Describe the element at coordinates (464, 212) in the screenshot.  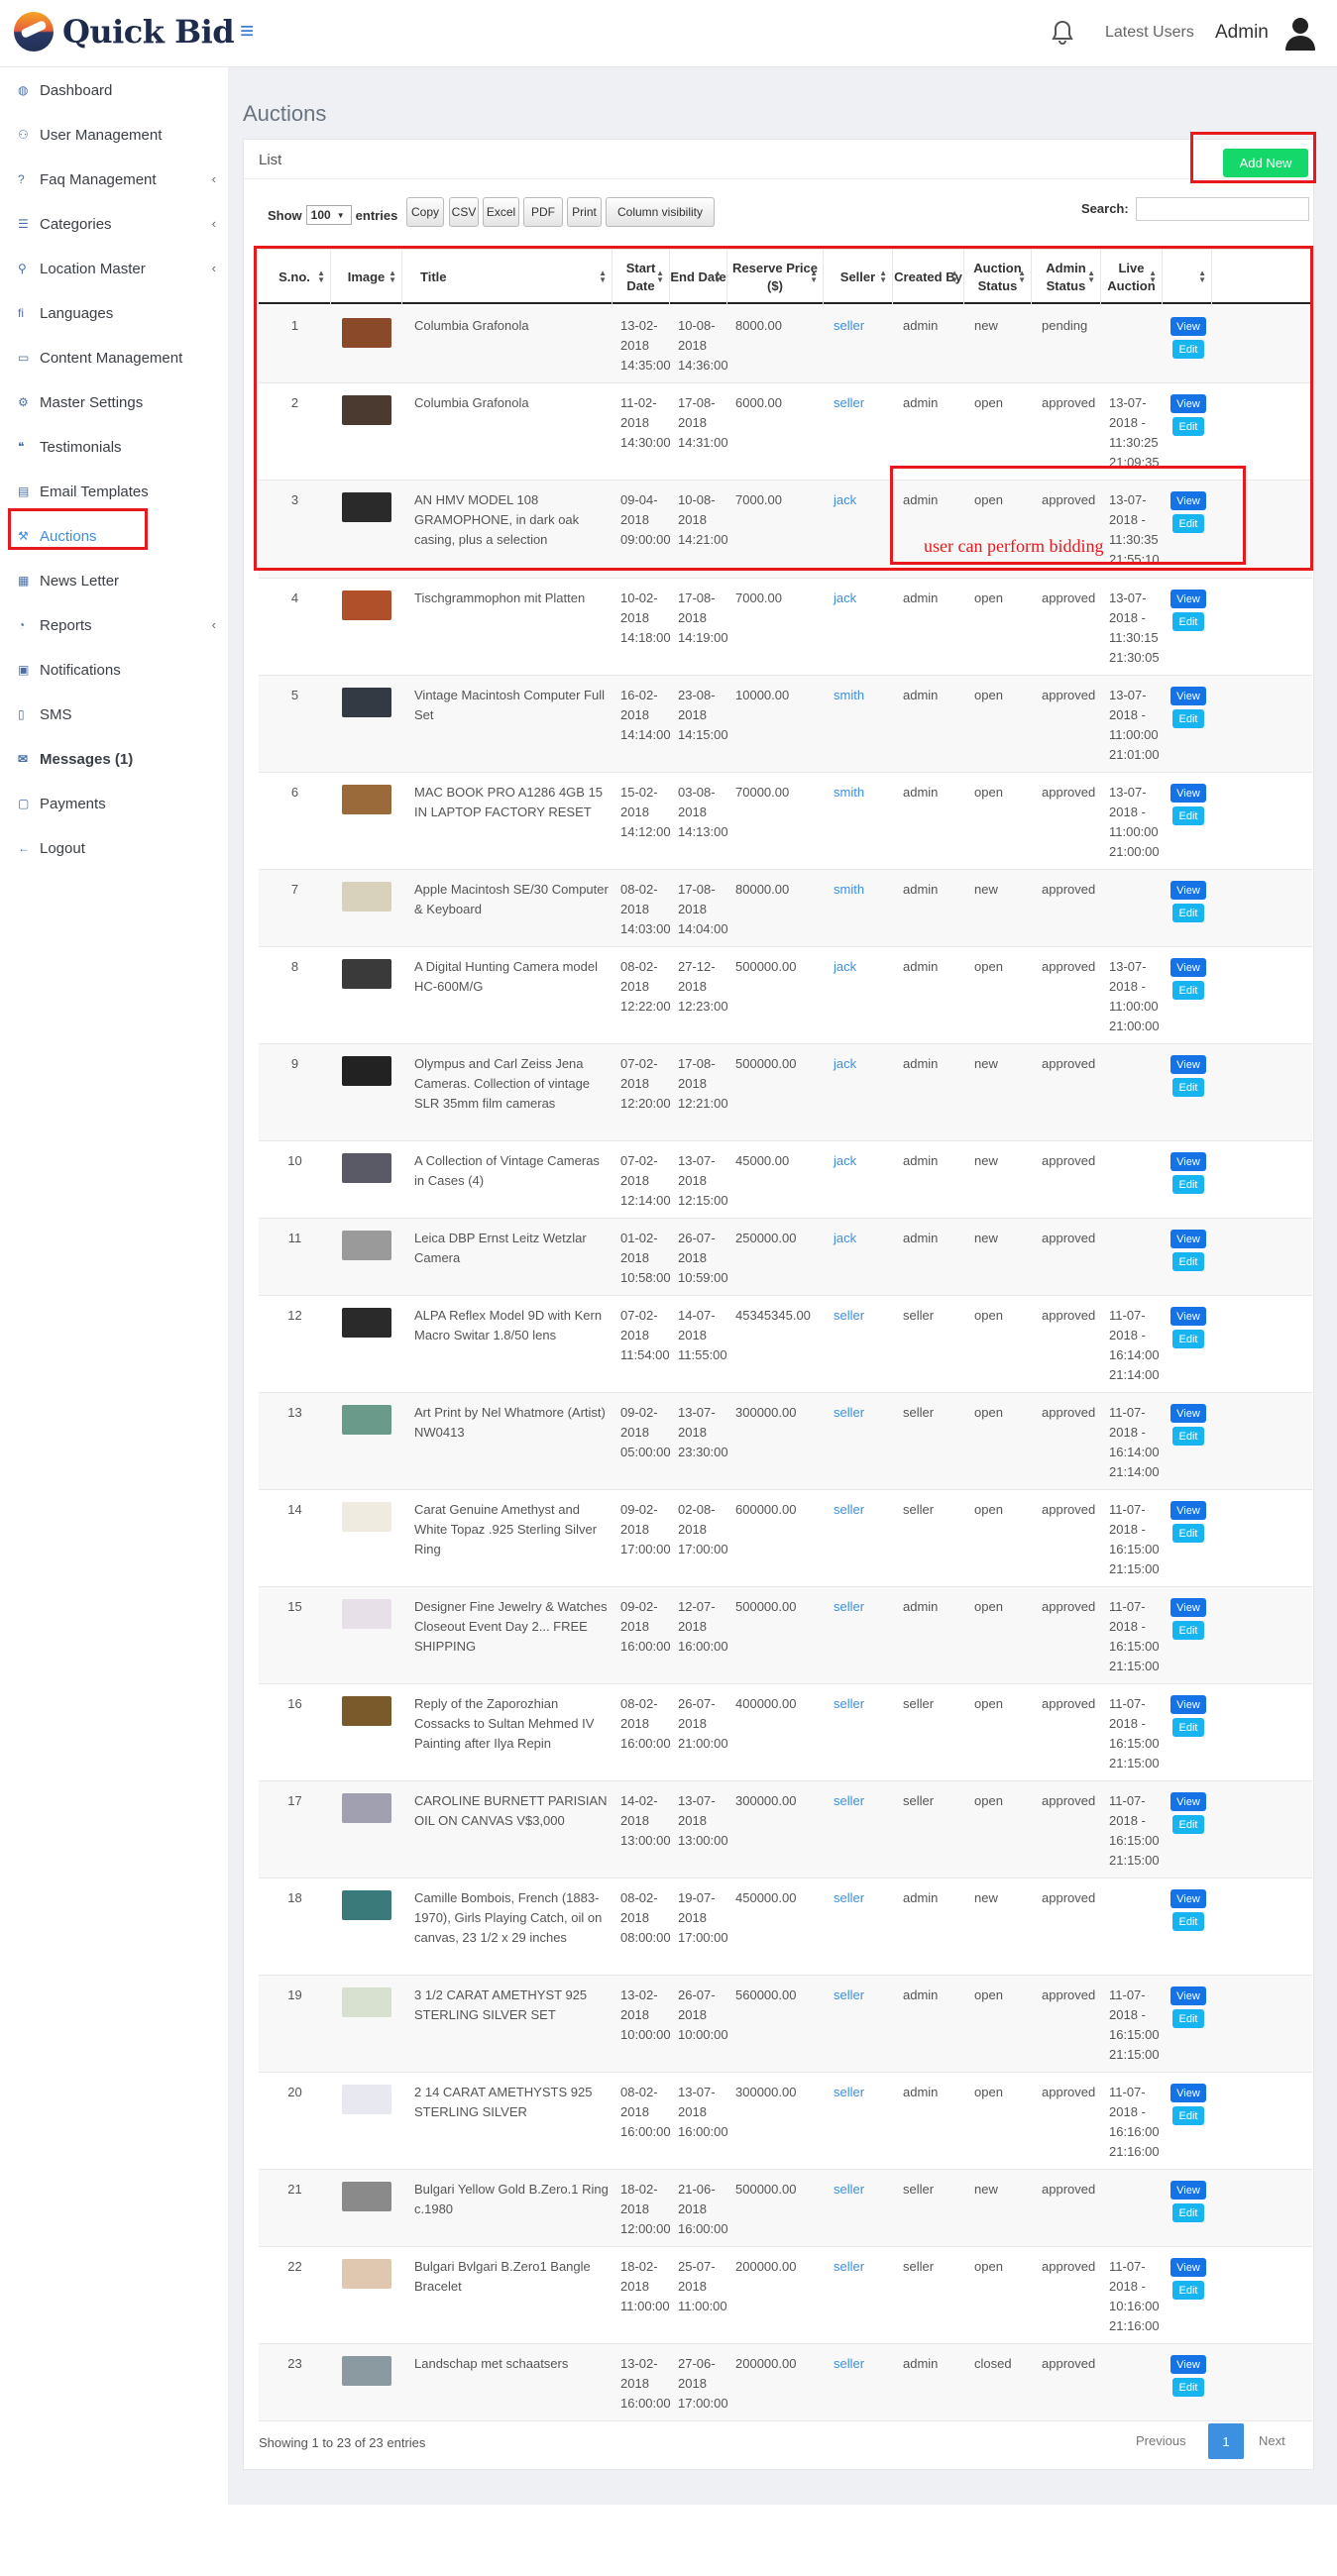
I see `csv-button: CSV` at that location.